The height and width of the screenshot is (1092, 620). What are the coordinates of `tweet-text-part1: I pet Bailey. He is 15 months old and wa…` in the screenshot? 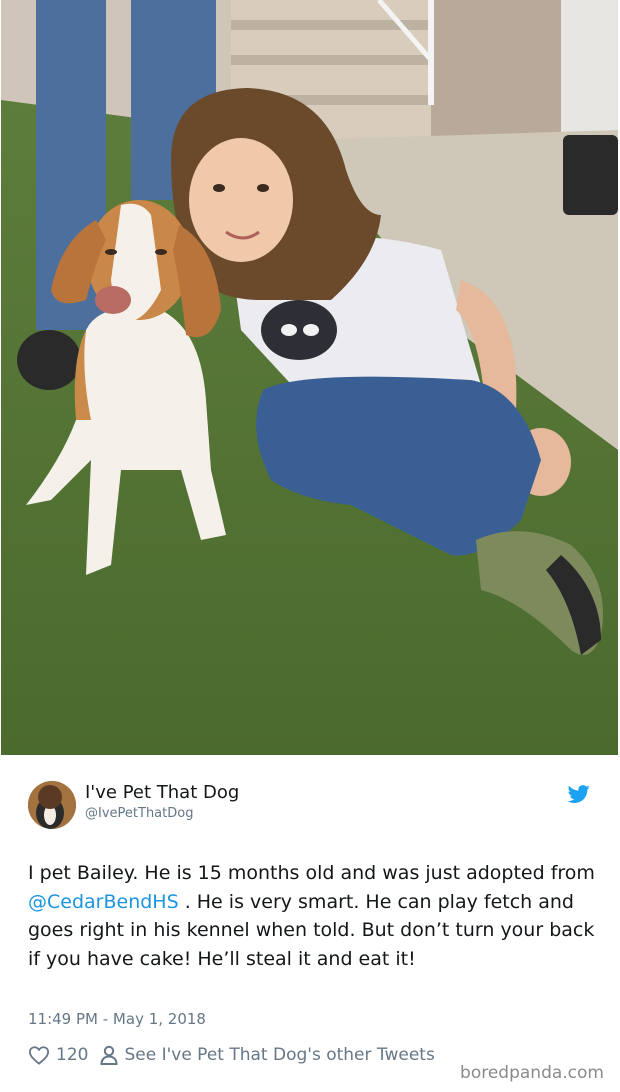 It's located at (311, 873).